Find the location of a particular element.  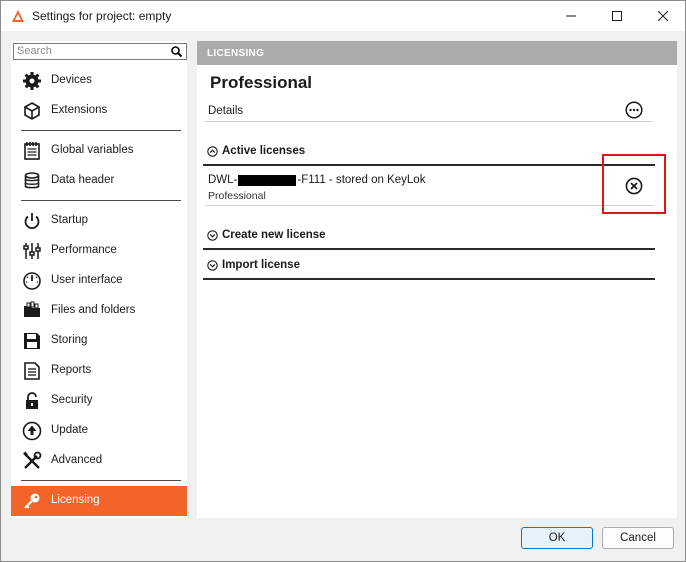

sidebar-item-global-variables: Global variables is located at coordinates (99, 151).